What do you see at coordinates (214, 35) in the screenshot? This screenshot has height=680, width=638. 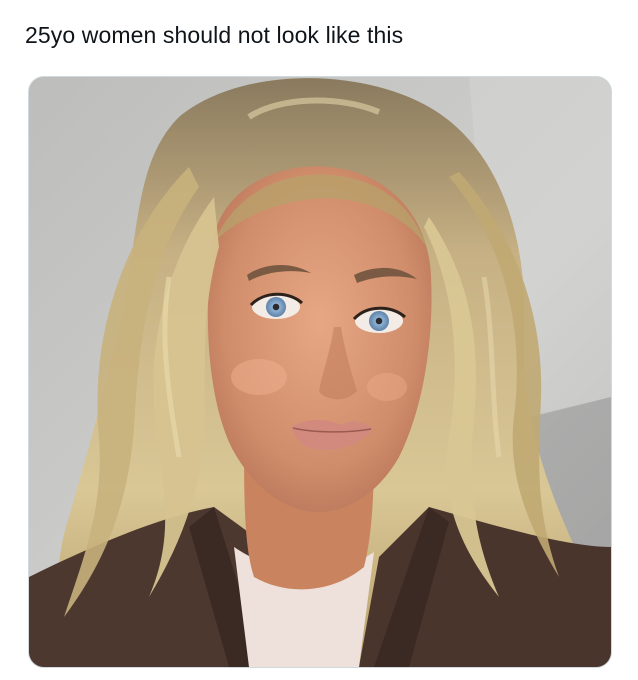 I see `post-text: 25yo women should not look like this` at bounding box center [214, 35].